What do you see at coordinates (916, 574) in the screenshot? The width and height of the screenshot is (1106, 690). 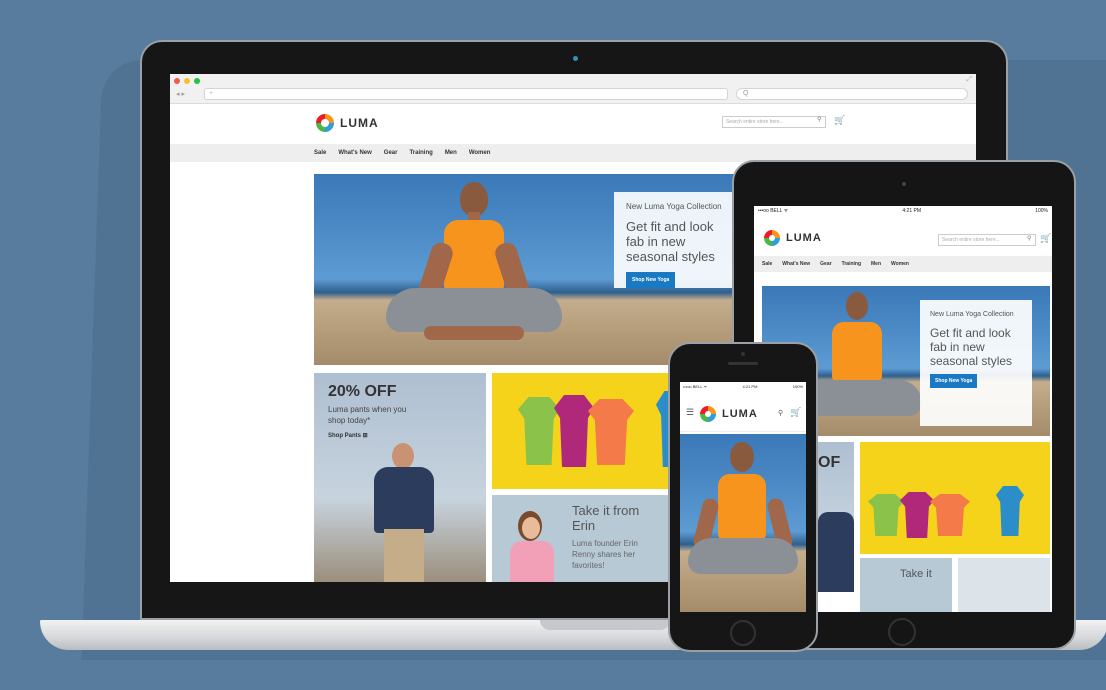 I see `tablet-erin-title: Take it` at bounding box center [916, 574].